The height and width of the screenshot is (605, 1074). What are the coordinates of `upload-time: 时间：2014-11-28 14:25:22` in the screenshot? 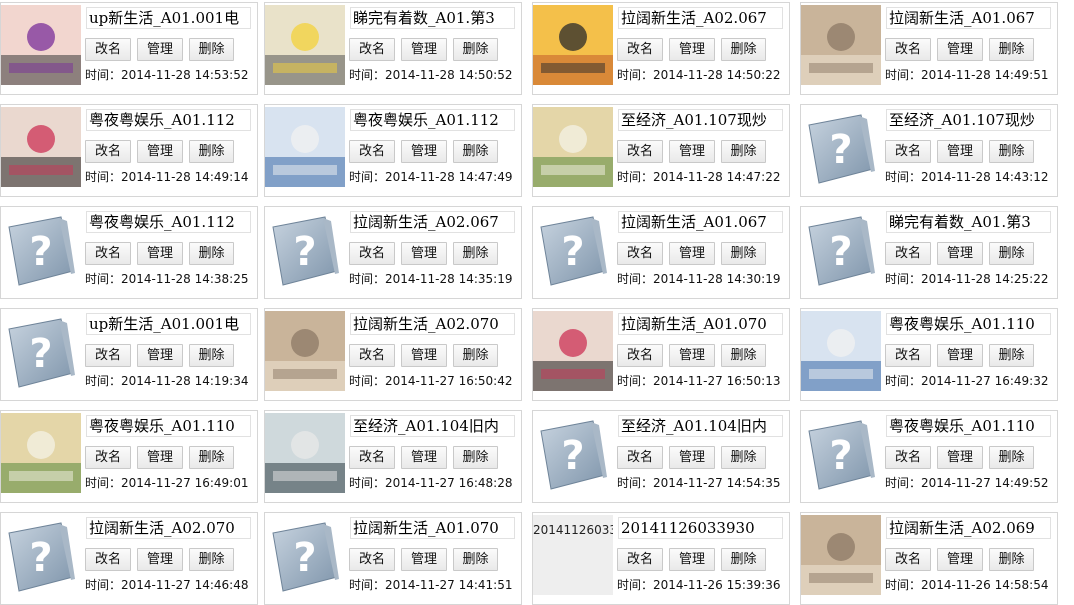 It's located at (966, 279).